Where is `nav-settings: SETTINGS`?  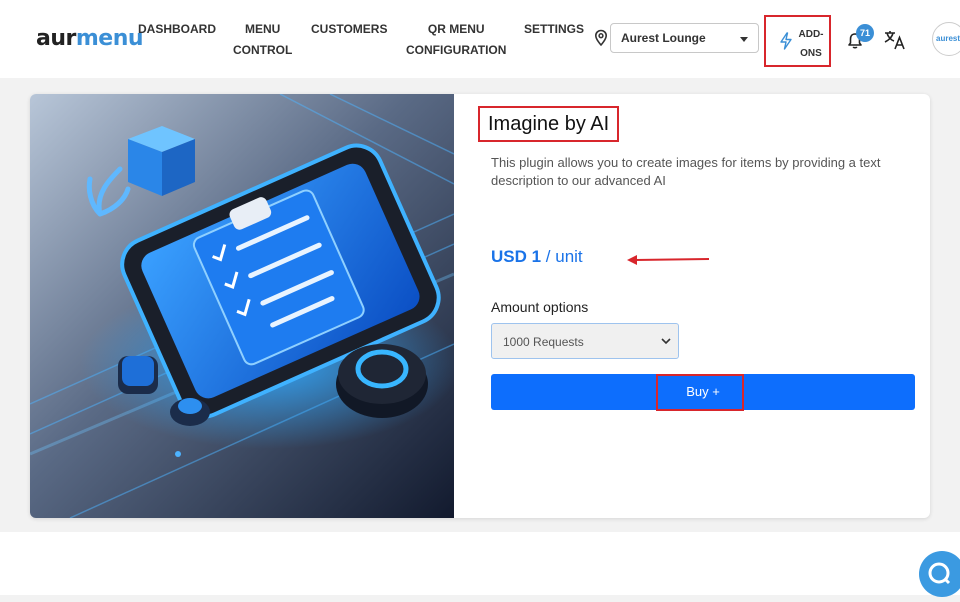
nav-settings: SETTINGS is located at coordinates (554, 29).